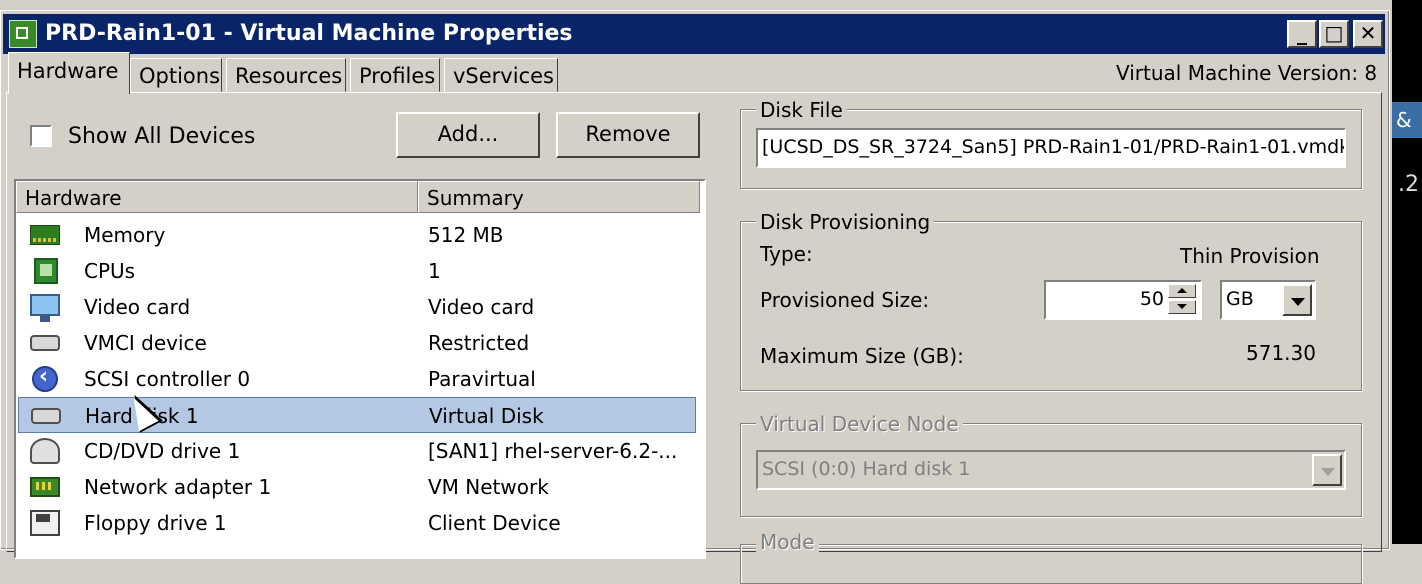 The height and width of the screenshot is (584, 1422). What do you see at coordinates (1368, 34) in the screenshot?
I see `close-button: ✕` at bounding box center [1368, 34].